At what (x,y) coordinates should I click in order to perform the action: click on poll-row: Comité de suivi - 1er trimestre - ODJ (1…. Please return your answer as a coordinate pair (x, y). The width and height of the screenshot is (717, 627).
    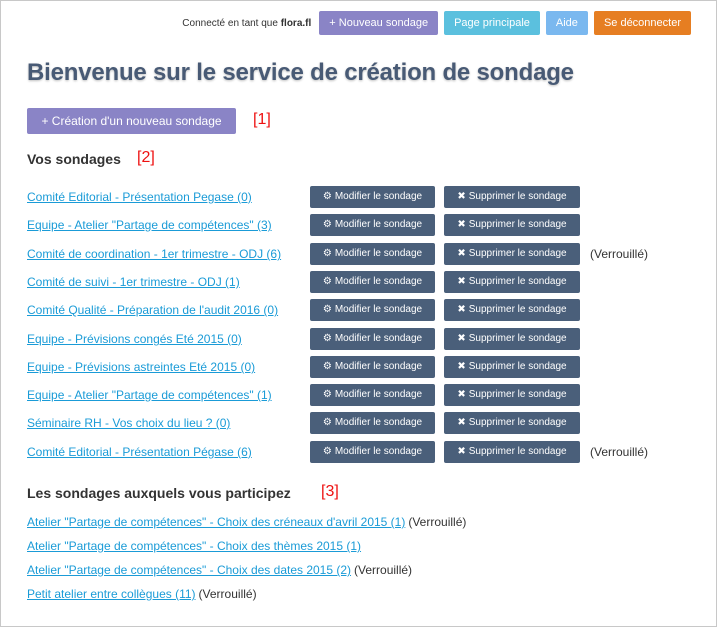
    Looking at the image, I should click on (367, 282).